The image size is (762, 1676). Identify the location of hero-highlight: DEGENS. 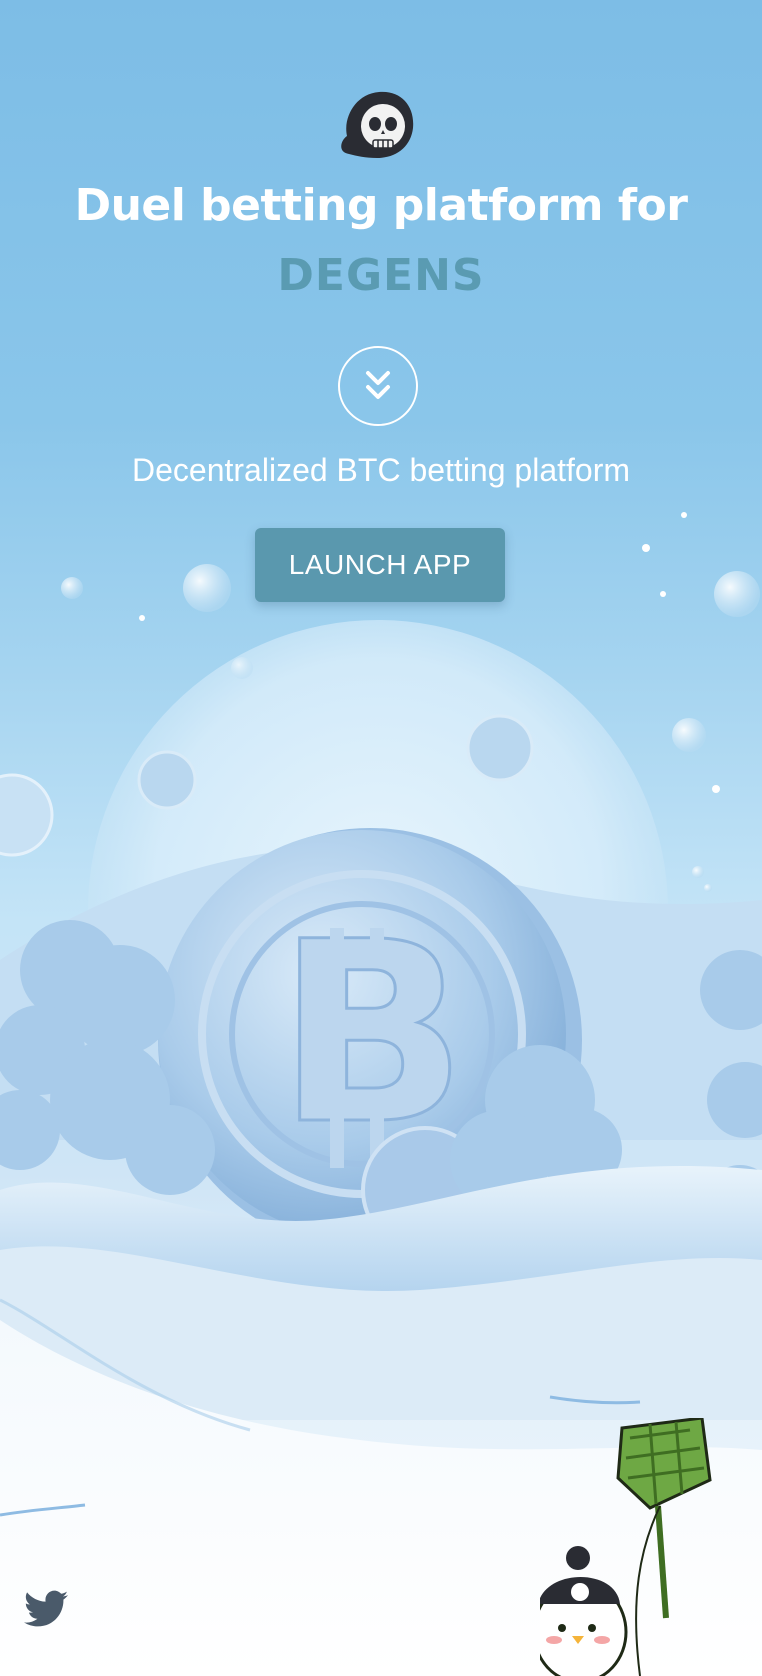
(381, 275).